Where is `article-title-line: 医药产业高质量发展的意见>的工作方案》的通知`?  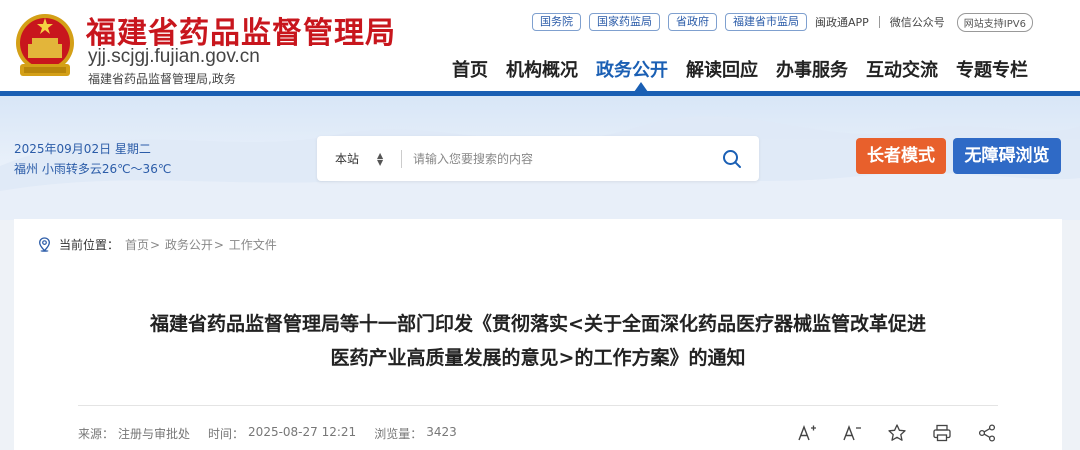
article-title-line: 医药产业高质量发展的意见>的工作方案》的通知 is located at coordinates (538, 358).